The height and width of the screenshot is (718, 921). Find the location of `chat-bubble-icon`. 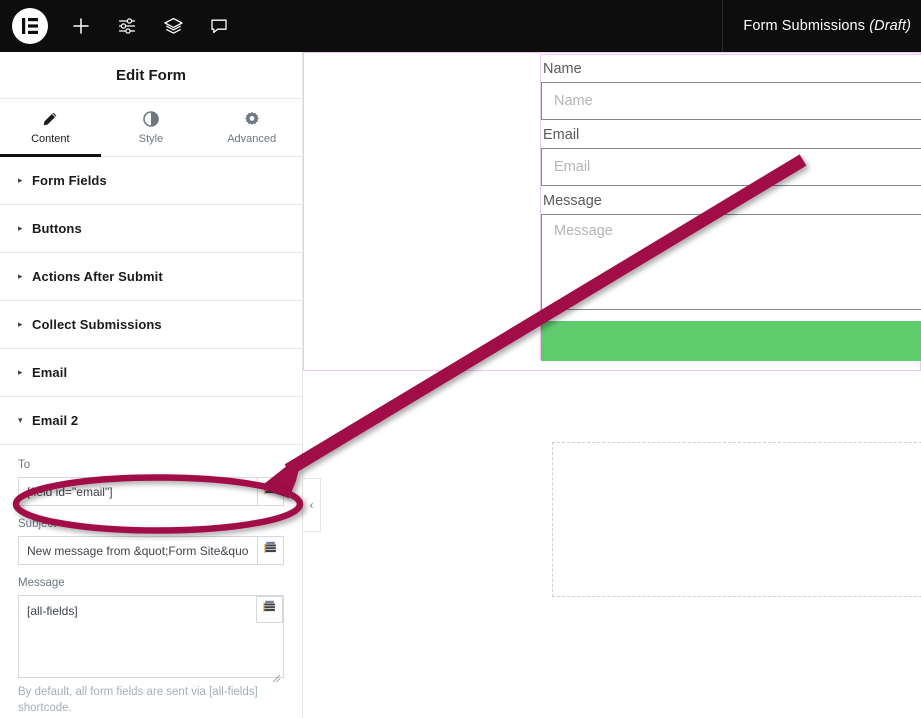

chat-bubble-icon is located at coordinates (219, 26).